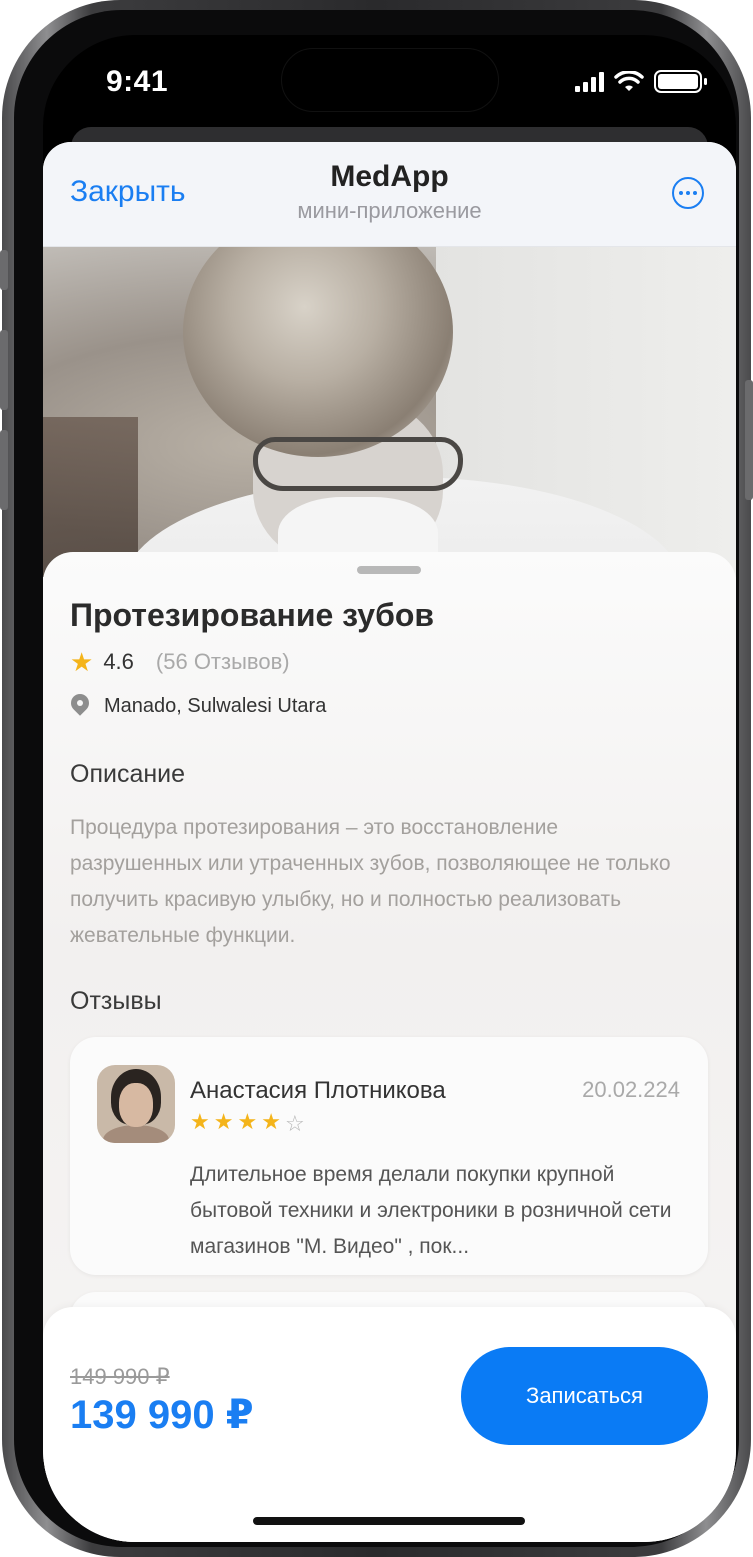  I want to click on booking-bar: 149 990 ₽ 139 990 ₽ Записаться, so click(389, 1424).